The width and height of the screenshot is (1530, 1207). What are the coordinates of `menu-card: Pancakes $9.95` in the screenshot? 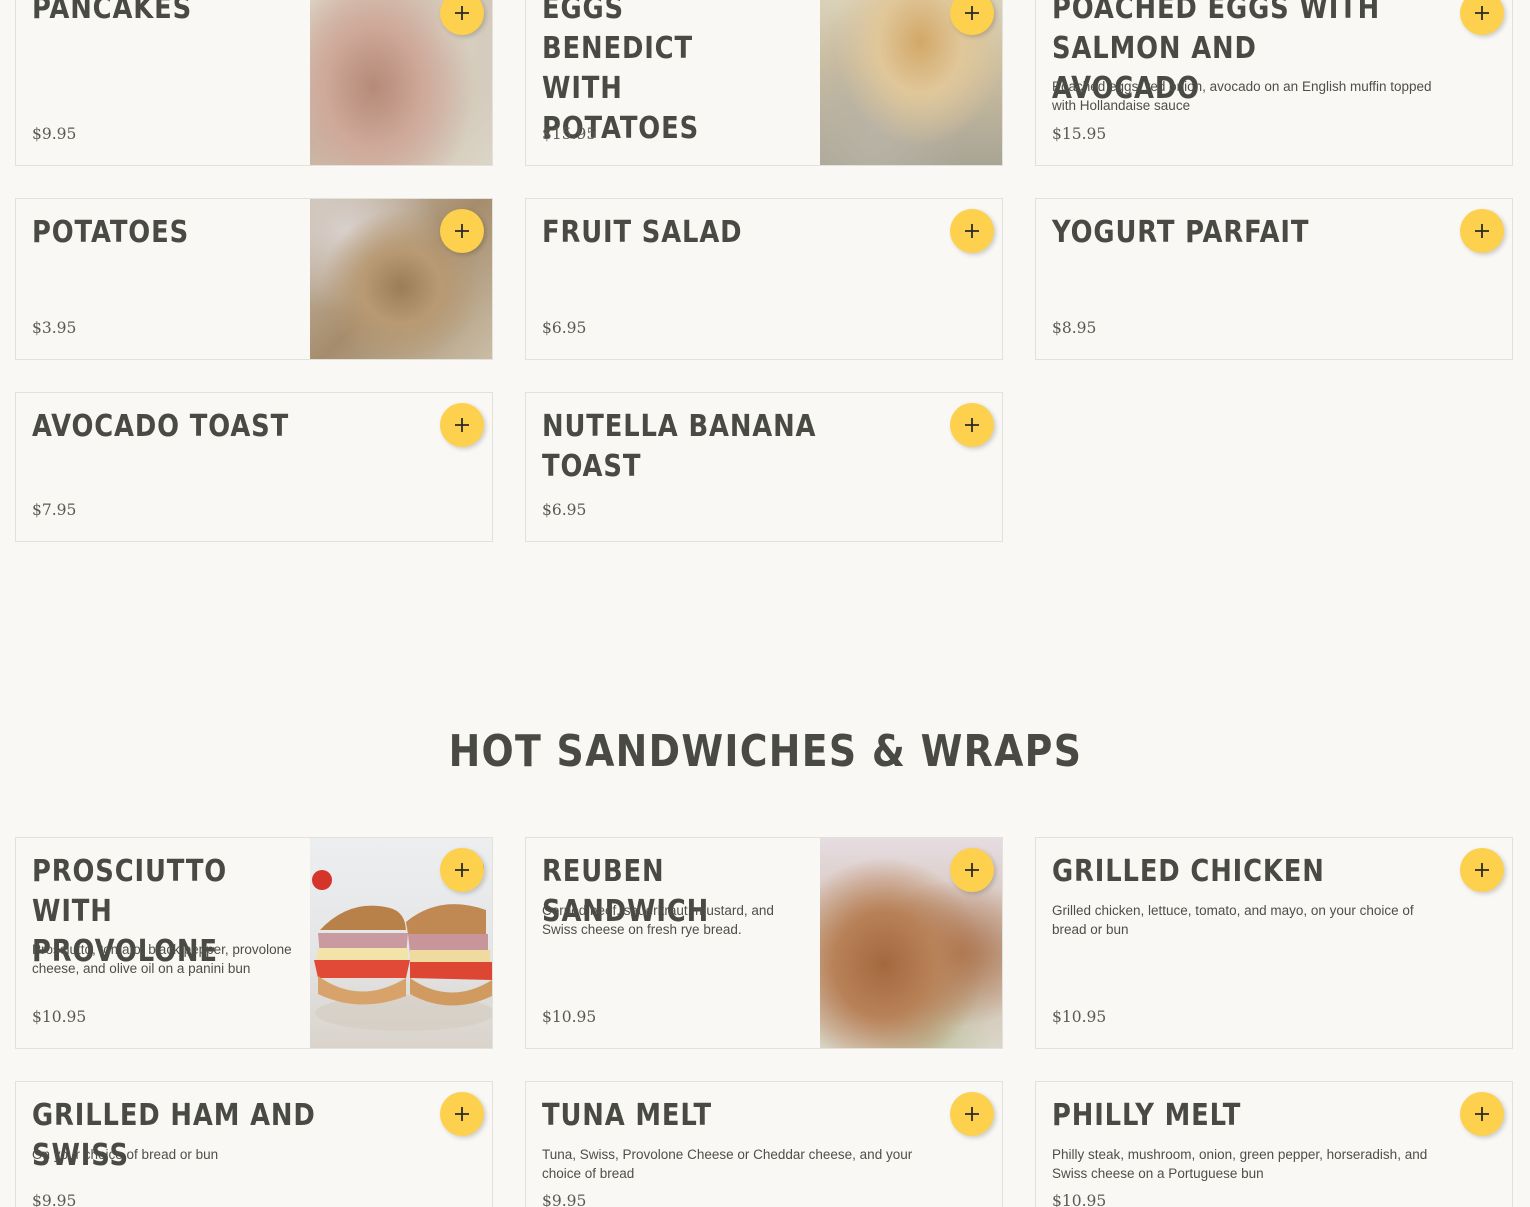 It's located at (254, 83).